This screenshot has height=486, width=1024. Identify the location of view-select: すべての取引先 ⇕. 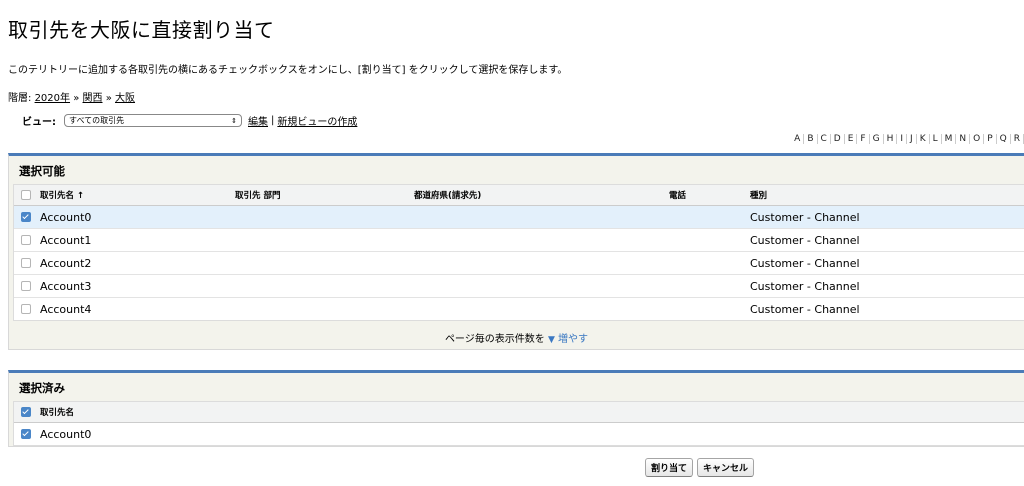
(153, 120).